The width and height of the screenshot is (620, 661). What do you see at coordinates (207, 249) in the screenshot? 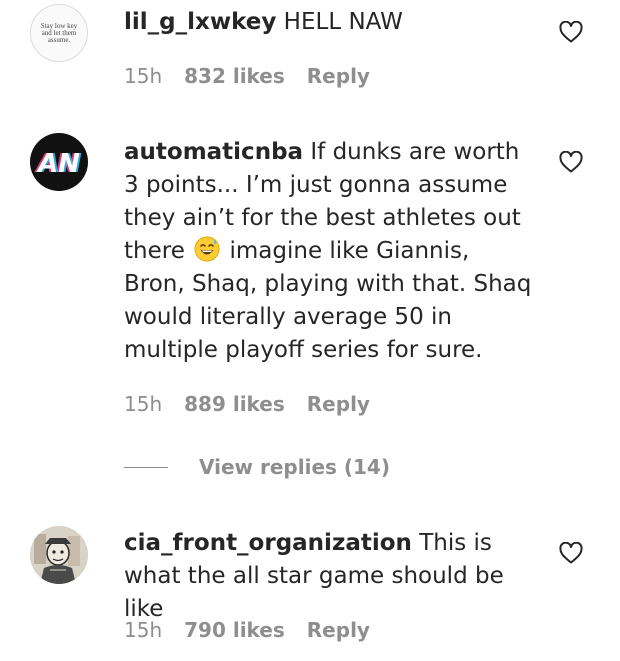
I see `grinning-sweat-emoji-icon` at bounding box center [207, 249].